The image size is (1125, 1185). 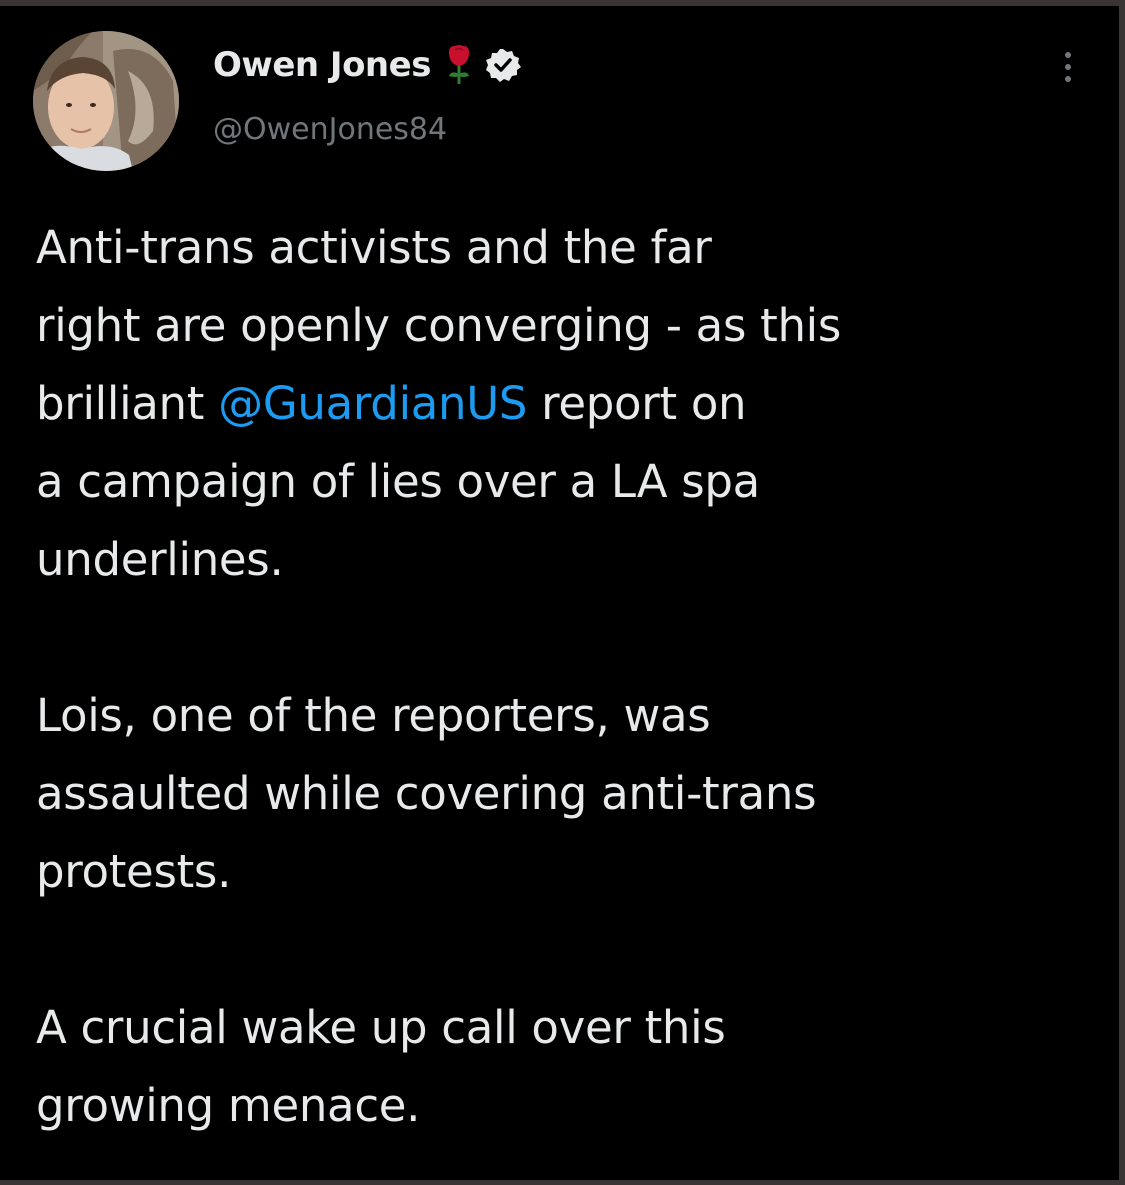 I want to click on rose-icon, so click(x=459, y=65).